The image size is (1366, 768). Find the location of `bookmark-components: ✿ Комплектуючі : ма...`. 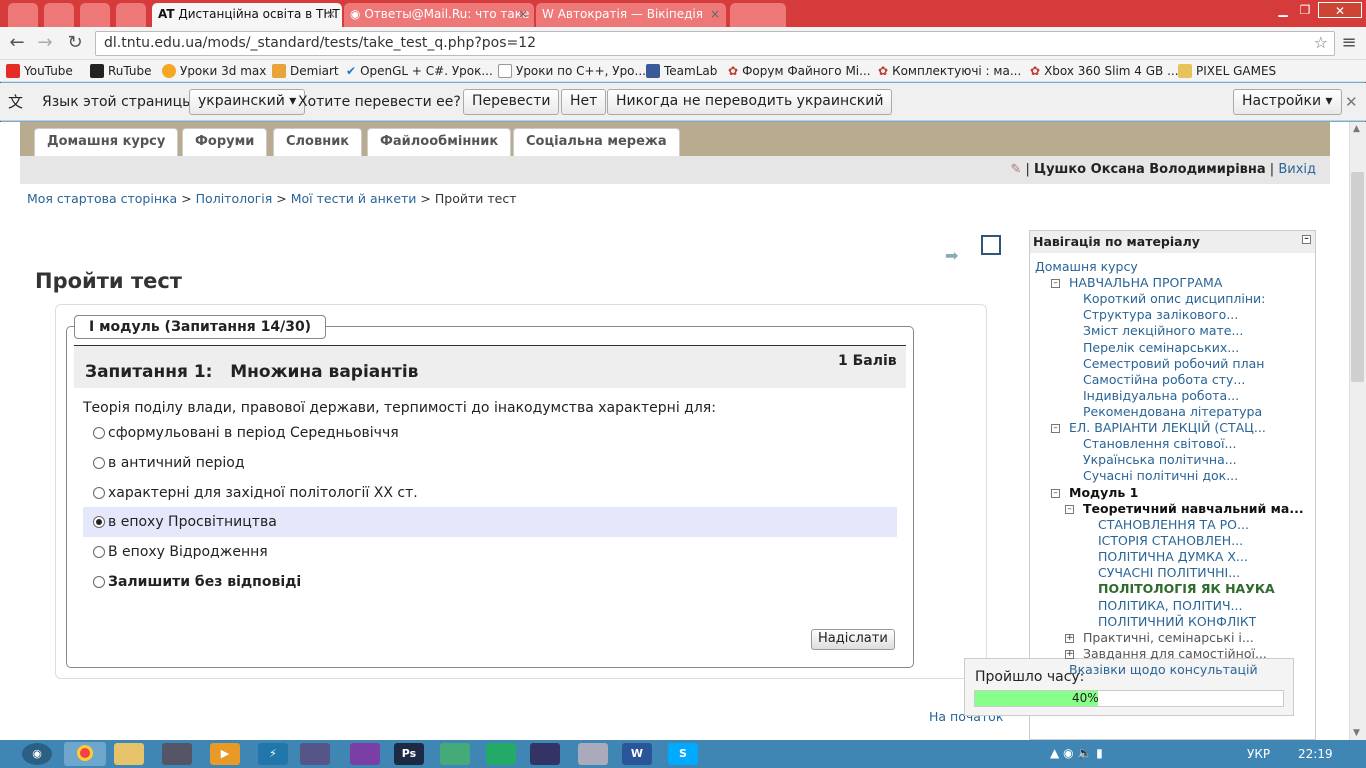

bookmark-components: ✿ Комплектуючі : ма... is located at coordinates (949, 71).